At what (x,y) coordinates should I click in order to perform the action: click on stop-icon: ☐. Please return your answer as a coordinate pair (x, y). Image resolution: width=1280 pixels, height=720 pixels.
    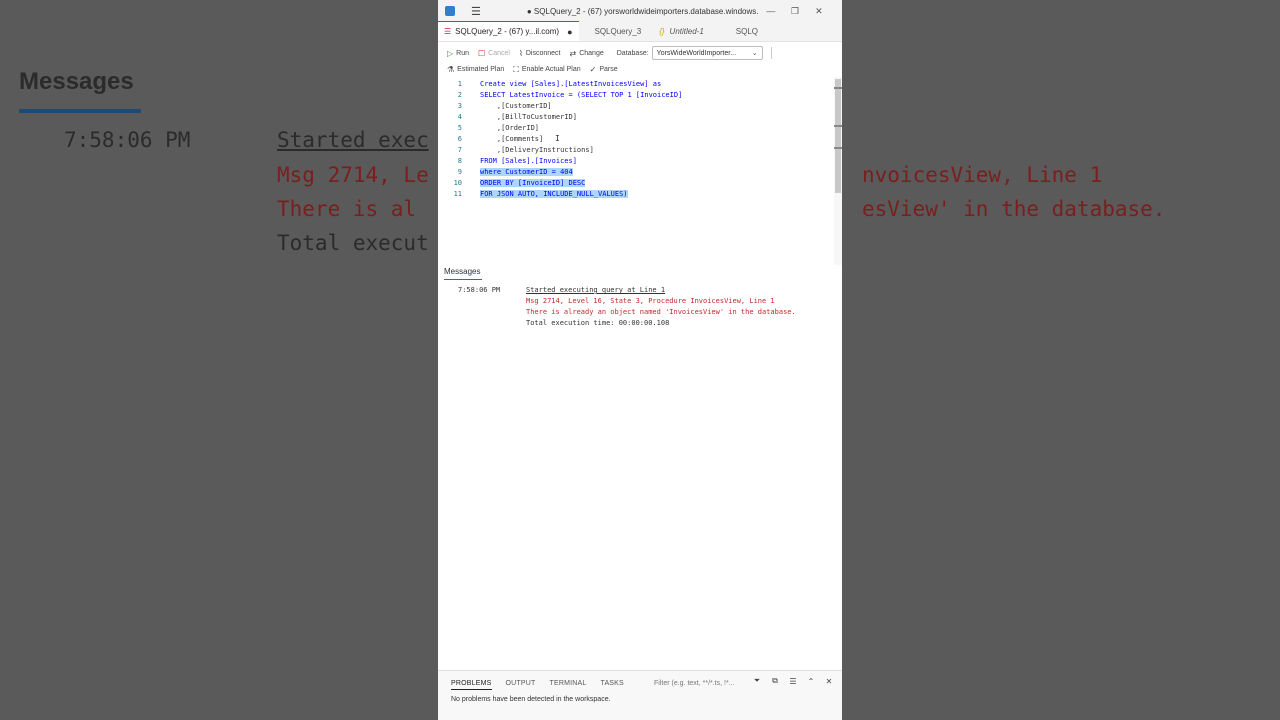
    Looking at the image, I should click on (482, 53).